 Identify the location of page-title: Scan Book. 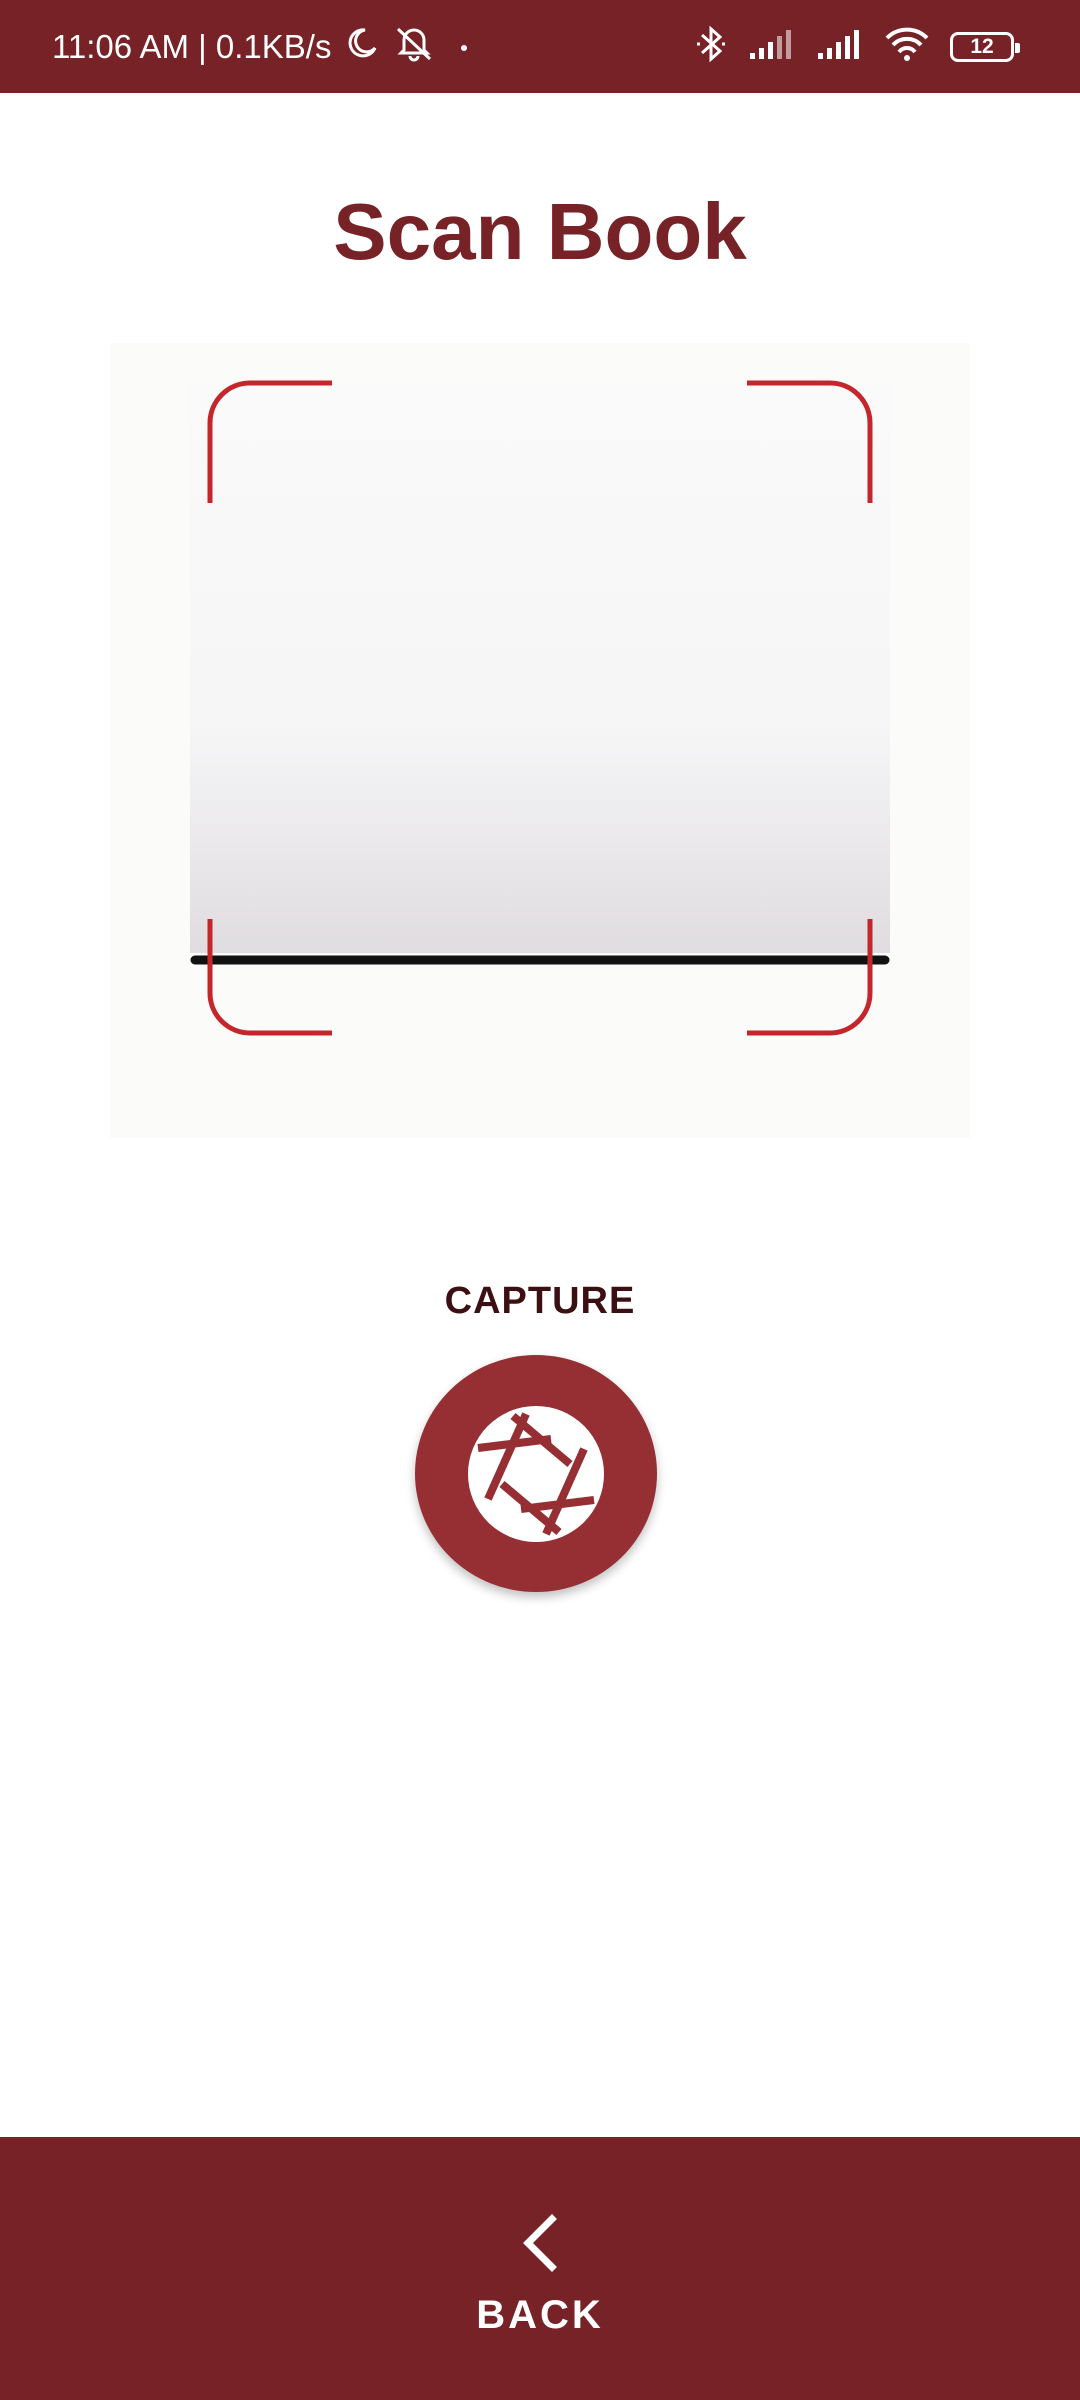
(540, 231).